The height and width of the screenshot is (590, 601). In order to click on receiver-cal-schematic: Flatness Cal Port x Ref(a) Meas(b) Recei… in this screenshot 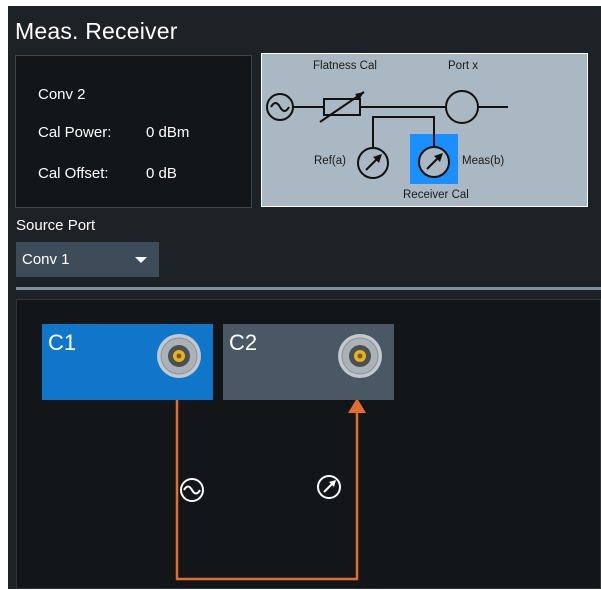, I will do `click(424, 130)`.